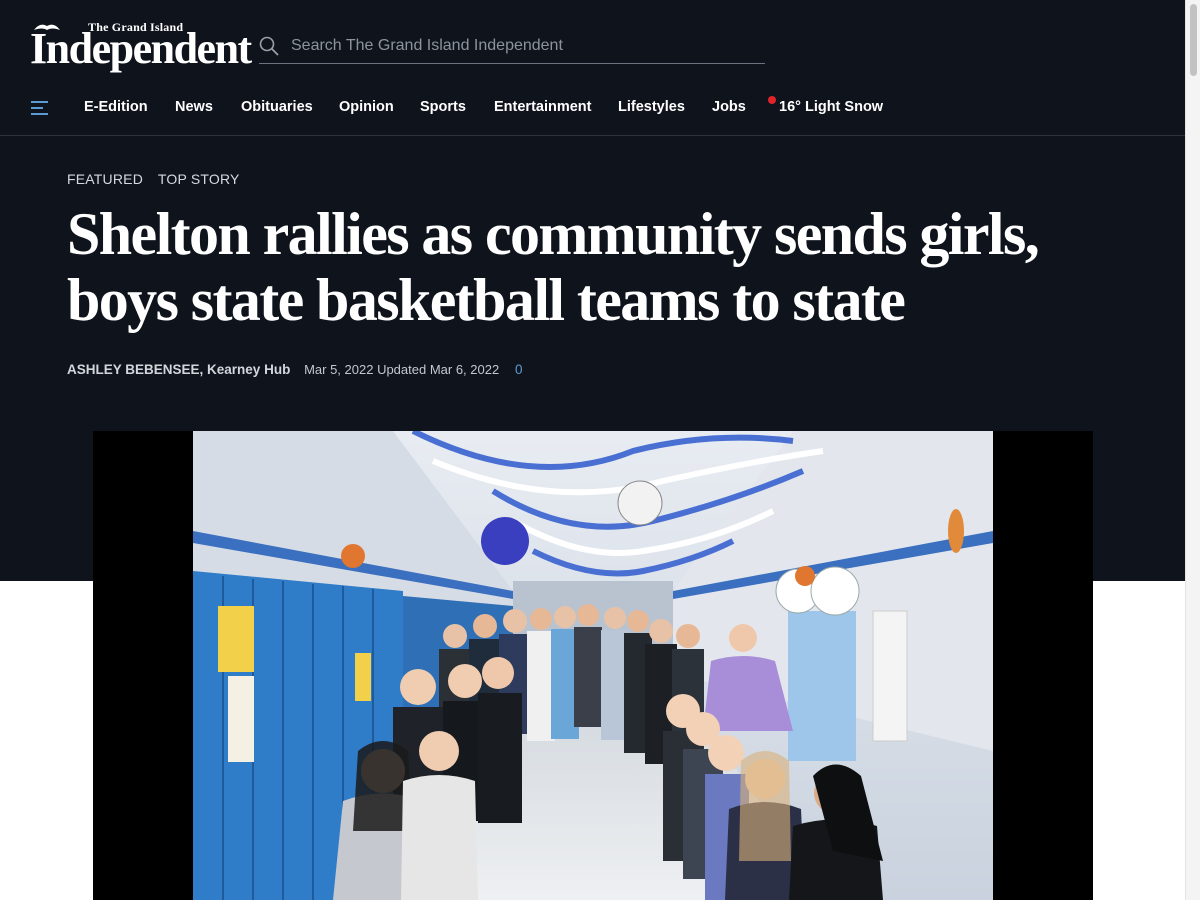  Describe the element at coordinates (543, 107) in the screenshot. I see `nav-item-entertainment: Entertainment` at that location.